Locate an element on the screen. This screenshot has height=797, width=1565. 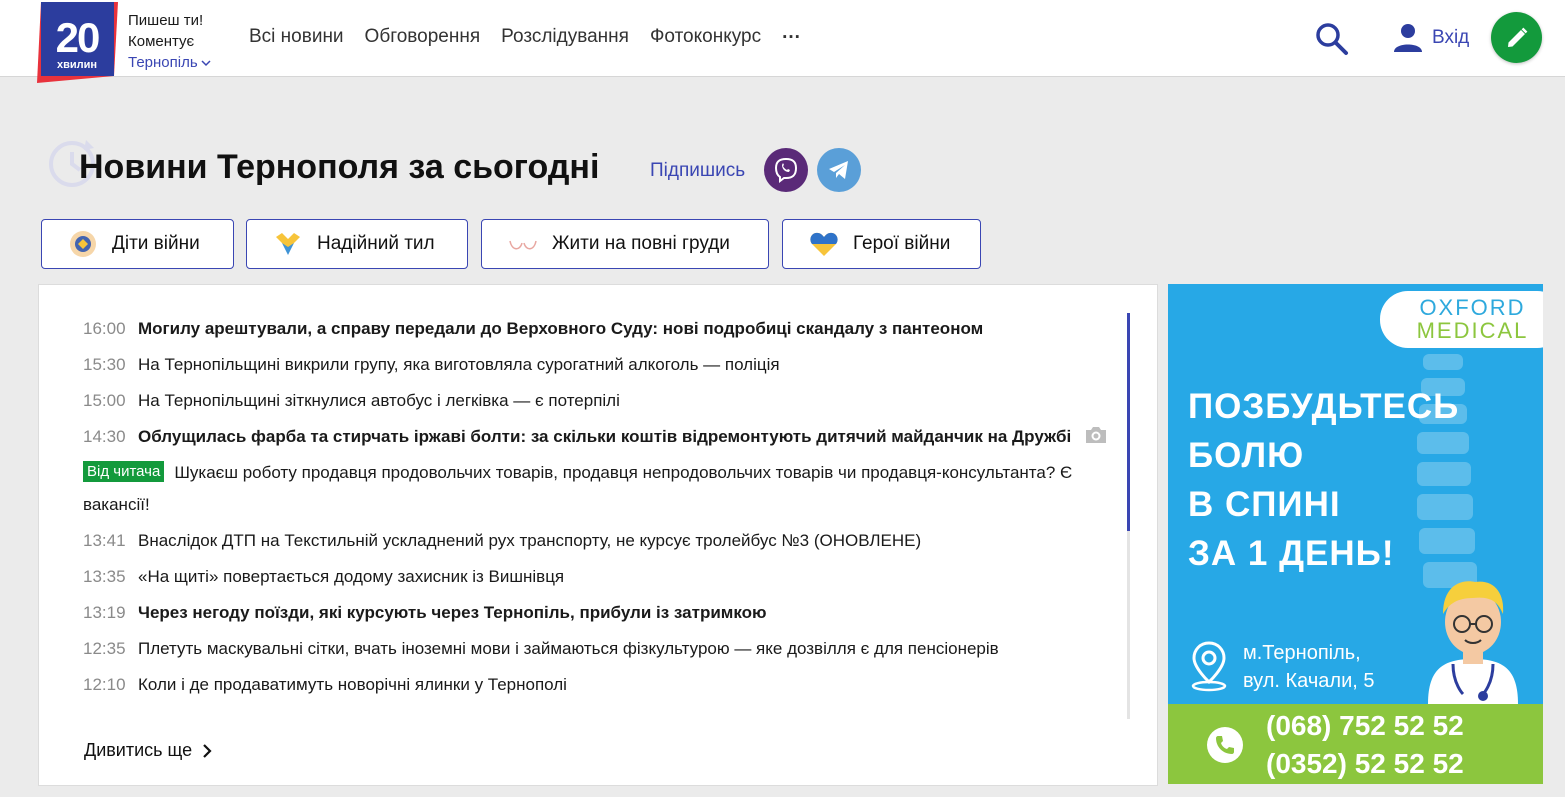
phone-icon is located at coordinates (1225, 745).